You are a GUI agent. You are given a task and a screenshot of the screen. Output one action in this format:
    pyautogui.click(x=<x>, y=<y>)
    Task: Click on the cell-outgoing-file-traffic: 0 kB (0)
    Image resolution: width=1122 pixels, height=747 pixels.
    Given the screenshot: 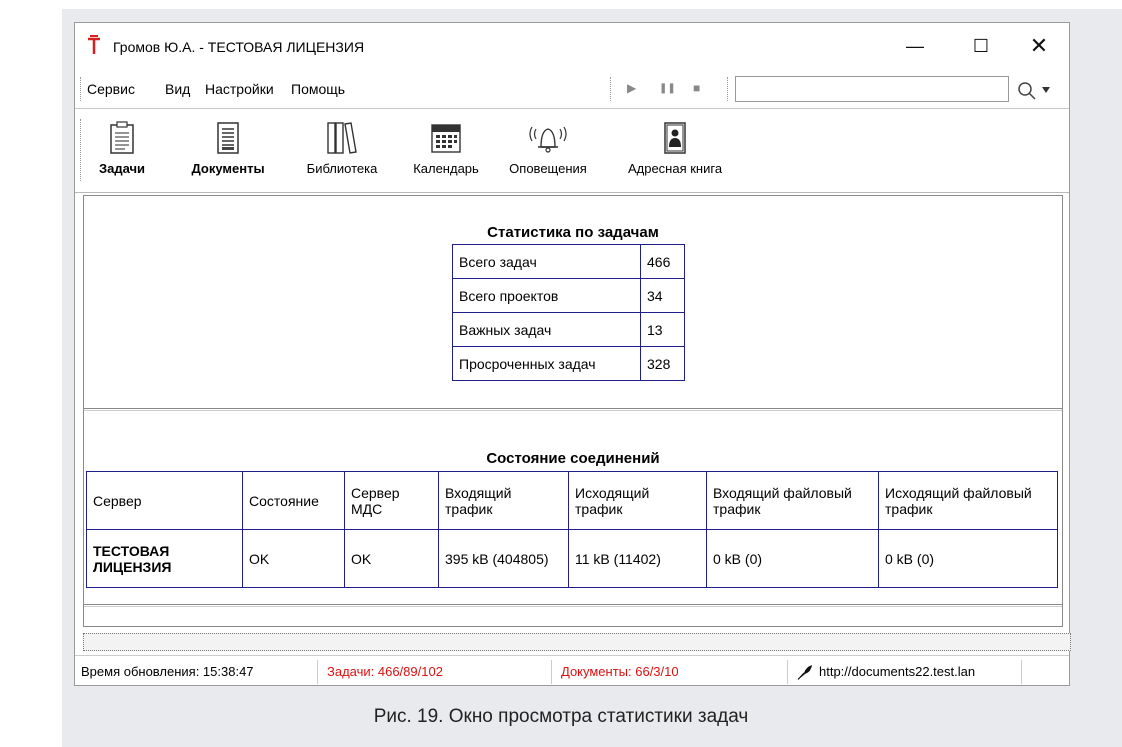 What is the action you would take?
    pyautogui.click(x=968, y=558)
    